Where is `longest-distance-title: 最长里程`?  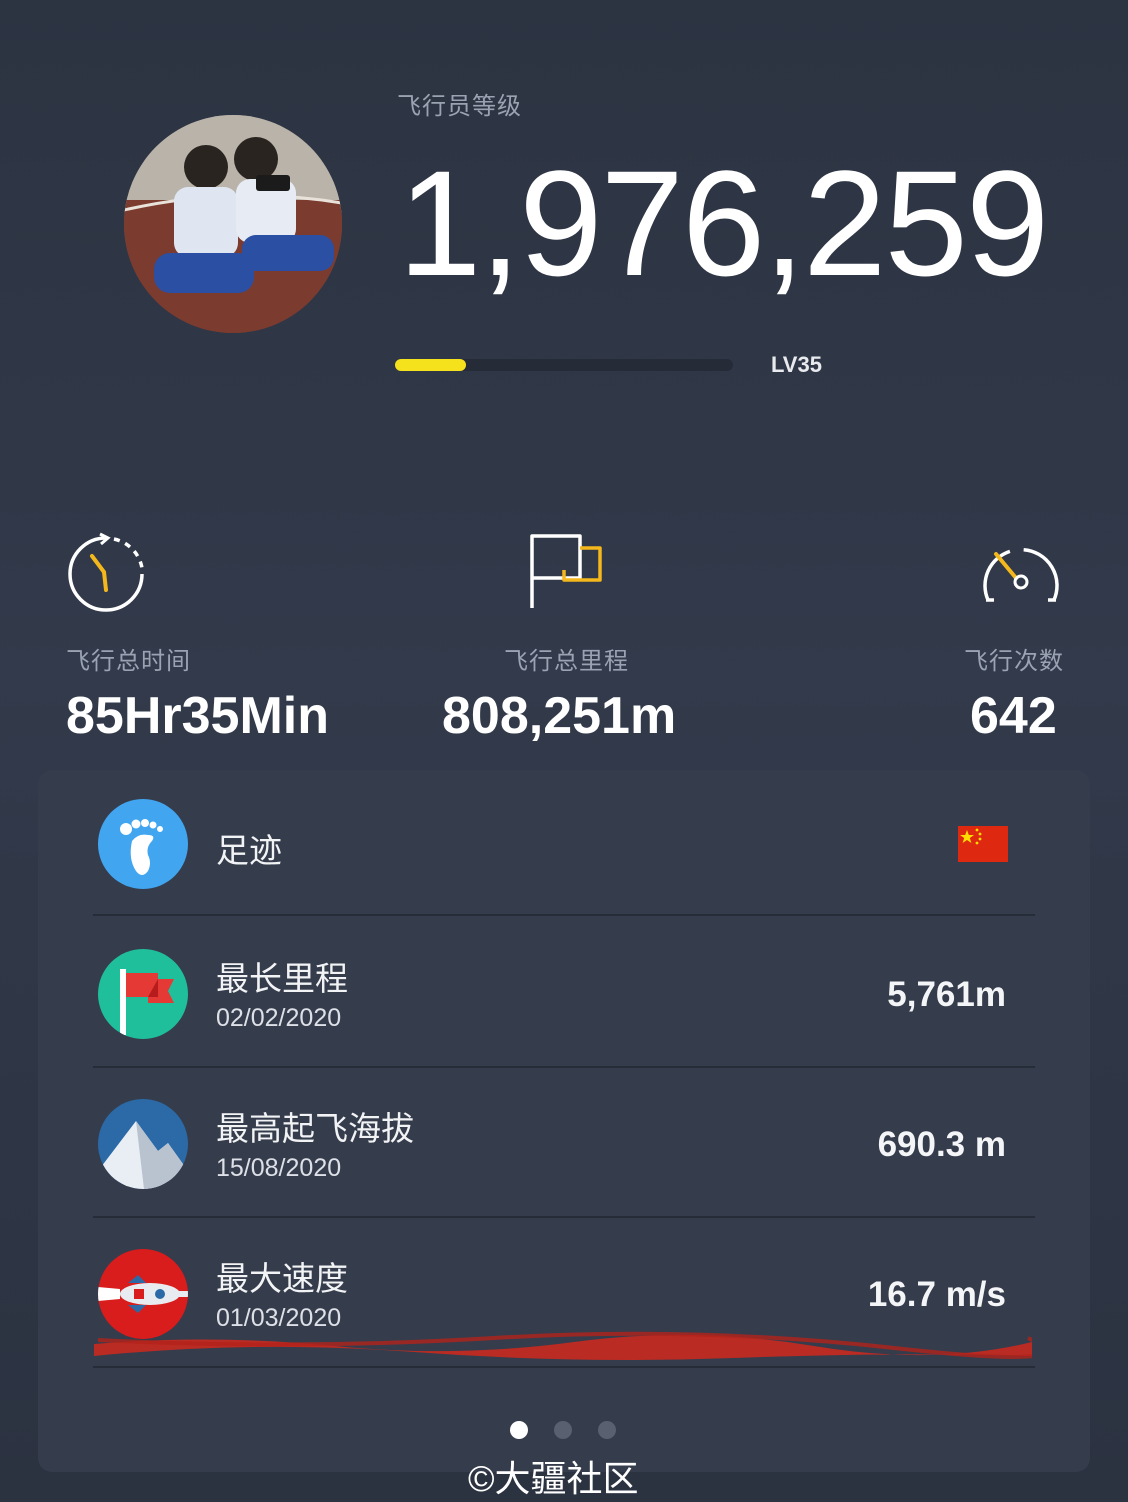
longest-distance-title: 最长里程 is located at coordinates (282, 978).